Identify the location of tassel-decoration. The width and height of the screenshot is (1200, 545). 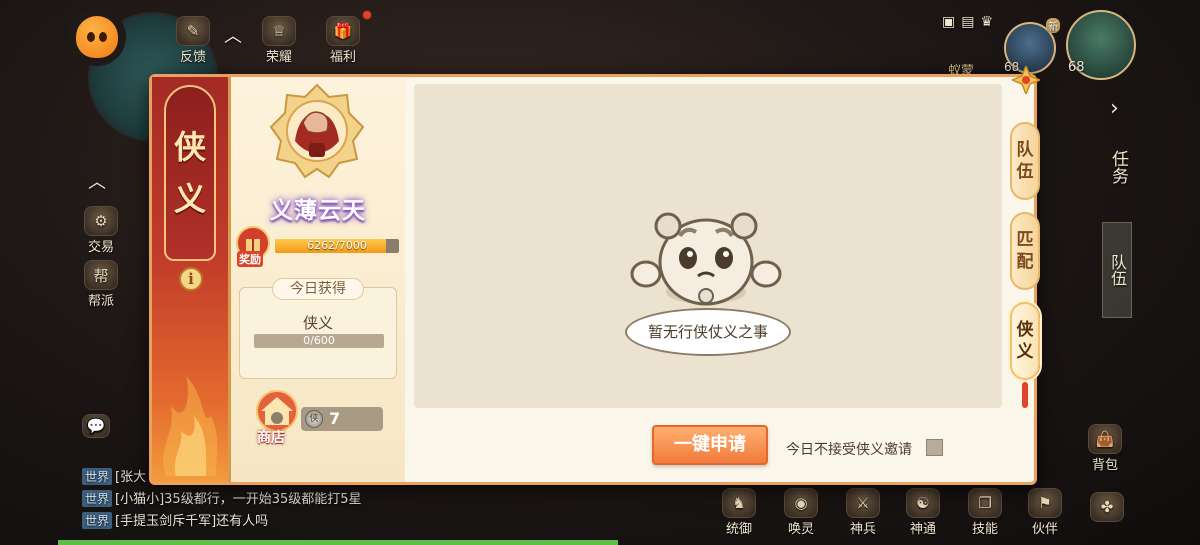
(1025, 395).